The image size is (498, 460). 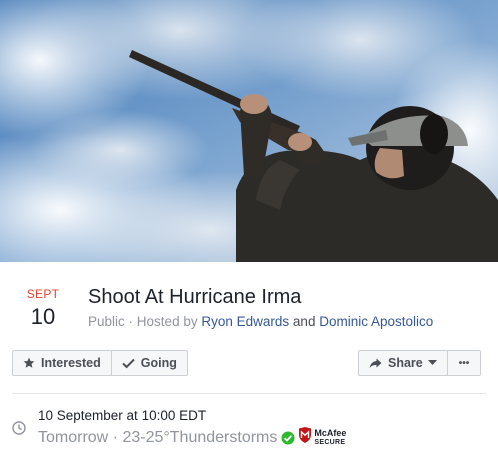 I want to click on more-options-button: •••, so click(x=463, y=363).